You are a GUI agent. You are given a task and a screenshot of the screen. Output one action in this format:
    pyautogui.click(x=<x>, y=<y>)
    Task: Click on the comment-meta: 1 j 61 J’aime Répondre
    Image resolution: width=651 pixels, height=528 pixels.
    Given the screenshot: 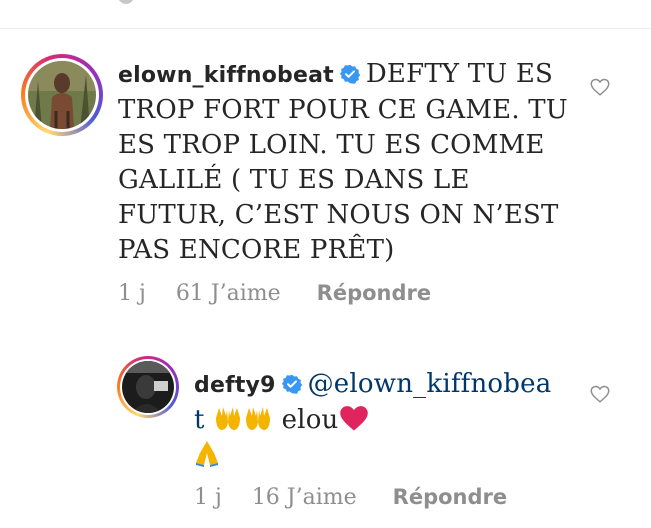 What is the action you would take?
    pyautogui.click(x=274, y=293)
    